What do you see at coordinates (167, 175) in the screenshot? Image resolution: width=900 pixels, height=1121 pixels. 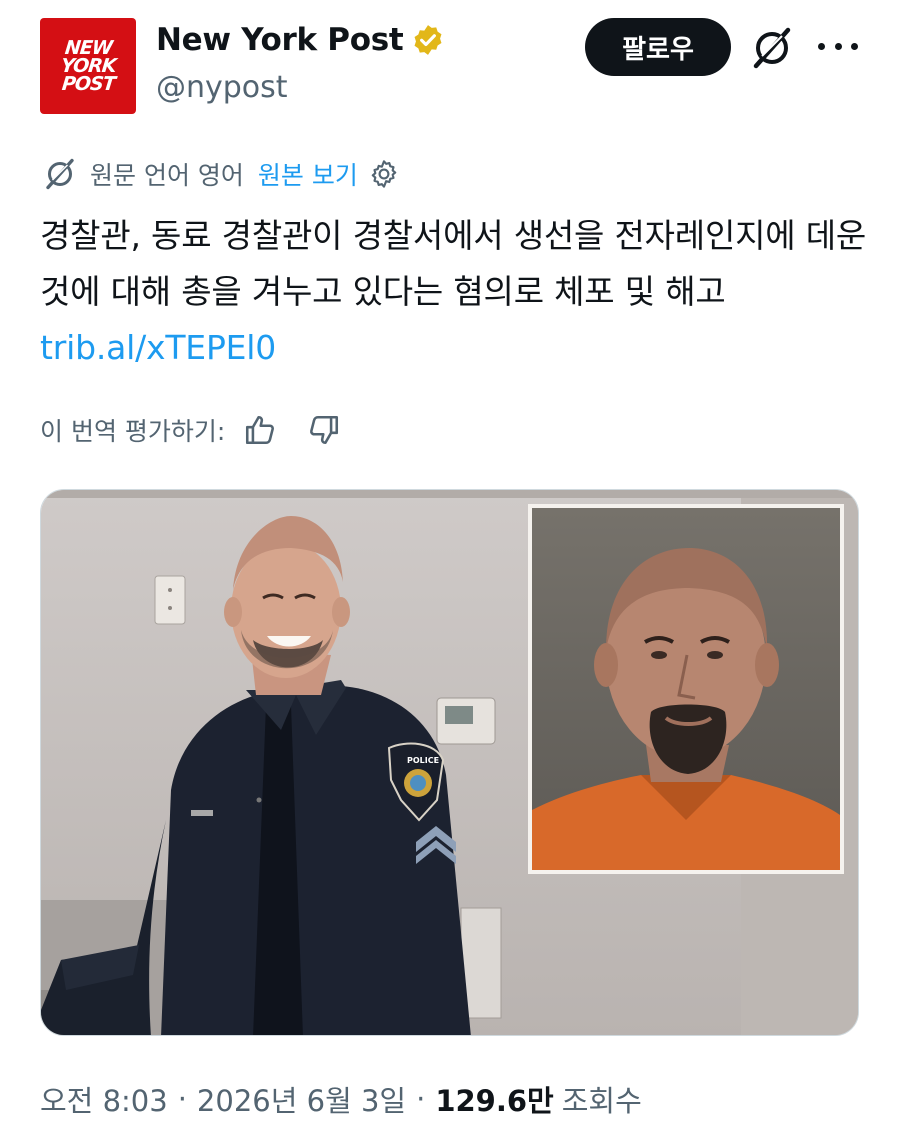 I see `source-language-label: 원문 언어 영어` at bounding box center [167, 175].